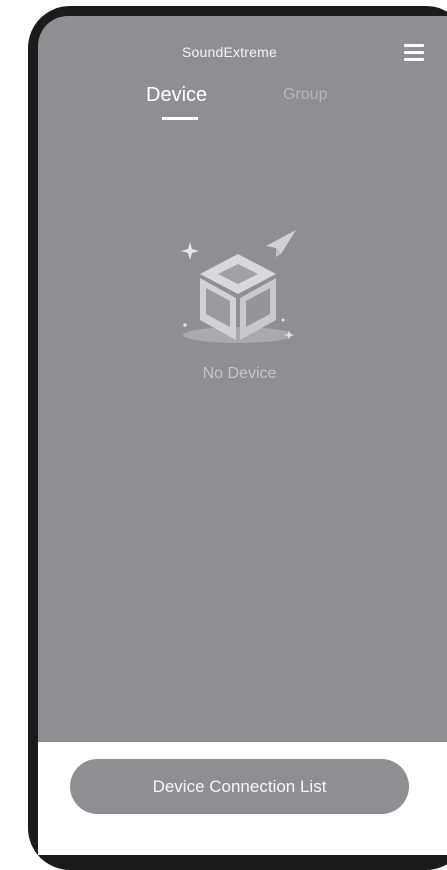  What do you see at coordinates (176, 95) in the screenshot?
I see `tab-device: Device` at bounding box center [176, 95].